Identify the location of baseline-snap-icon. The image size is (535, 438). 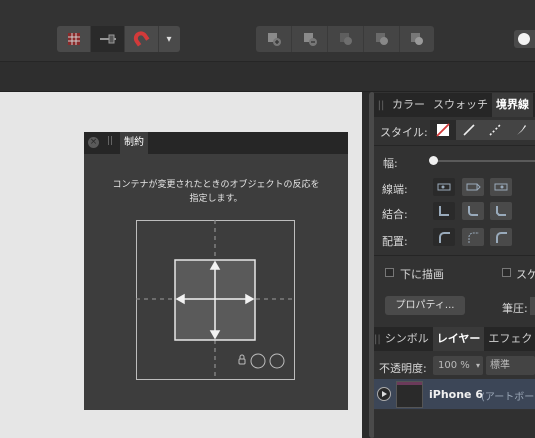
(107, 39).